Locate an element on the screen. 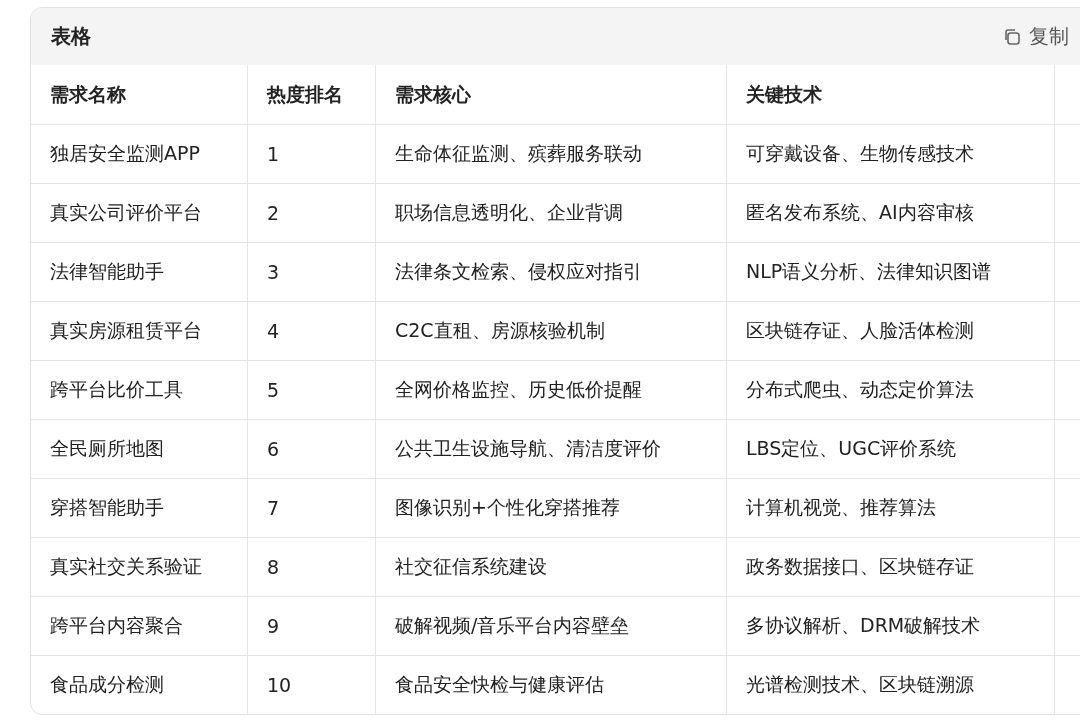 This screenshot has height=726, width=1080. table-cell: 2 is located at coordinates (312, 212).